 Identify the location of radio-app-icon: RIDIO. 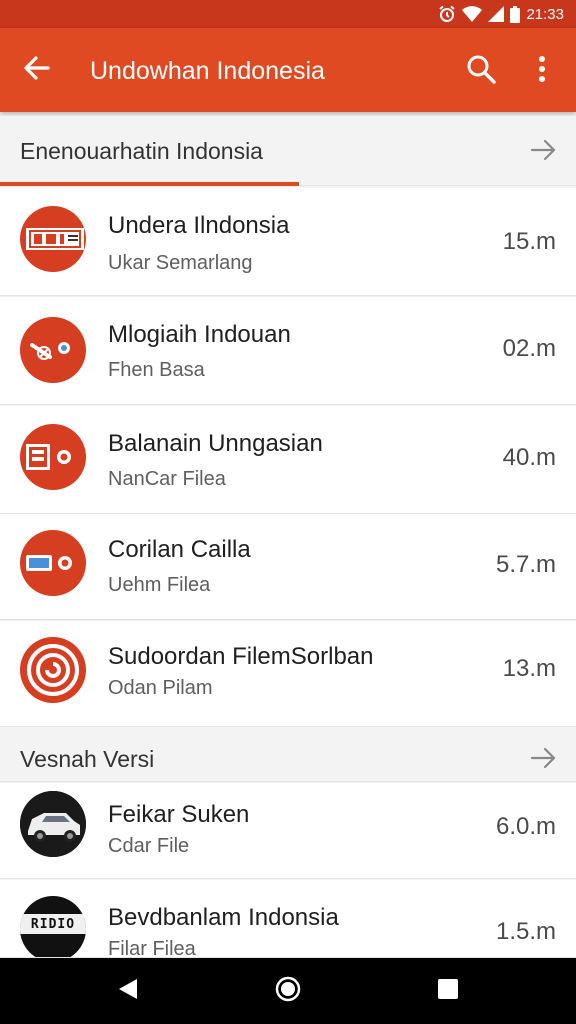
(53, 926).